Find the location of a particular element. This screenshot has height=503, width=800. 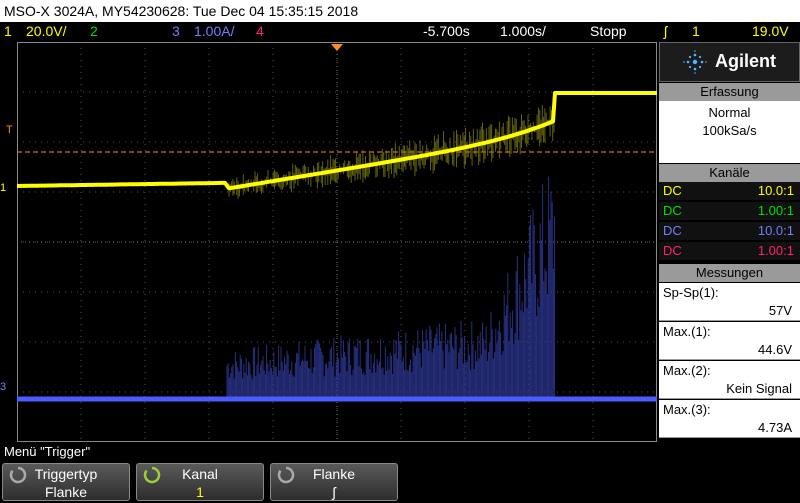

brand-logo: Agilent is located at coordinates (729, 62).